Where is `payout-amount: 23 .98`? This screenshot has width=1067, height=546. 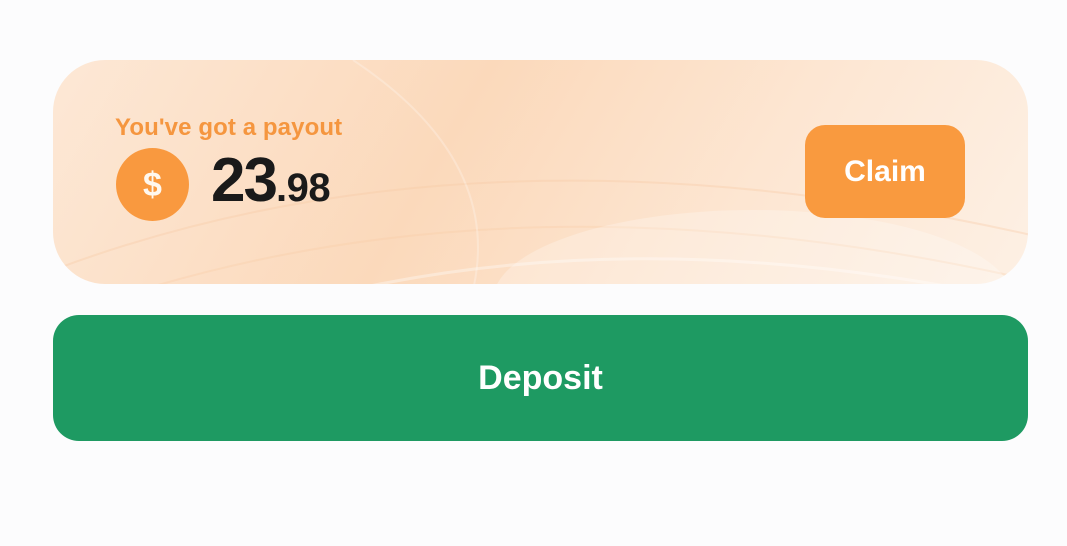
payout-amount: 23 .98 is located at coordinates (271, 180).